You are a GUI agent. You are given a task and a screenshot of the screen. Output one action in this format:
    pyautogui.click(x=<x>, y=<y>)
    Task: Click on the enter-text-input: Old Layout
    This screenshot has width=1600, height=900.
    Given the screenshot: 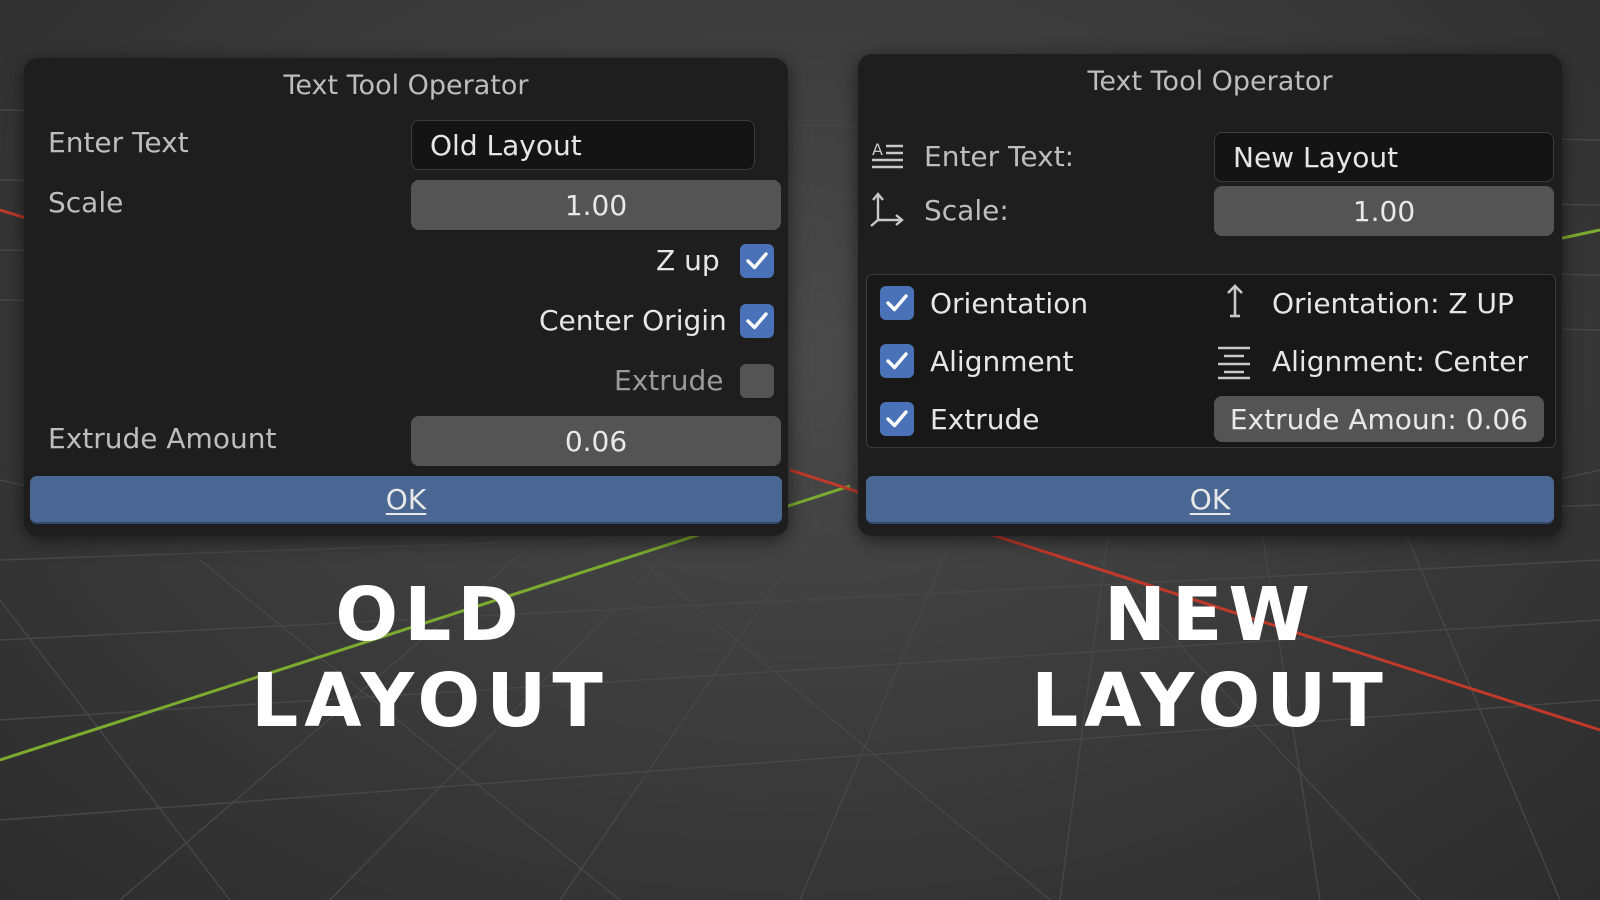 What is the action you would take?
    pyautogui.click(x=583, y=145)
    